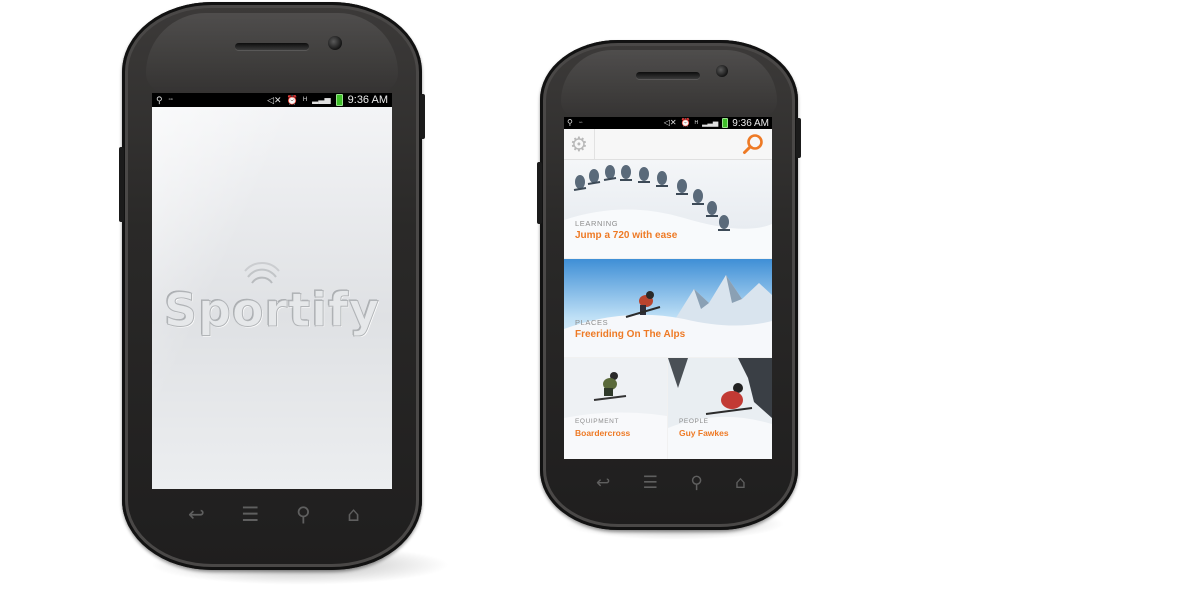  Describe the element at coordinates (272, 310) in the screenshot. I see `app-logo: Sportify` at that location.